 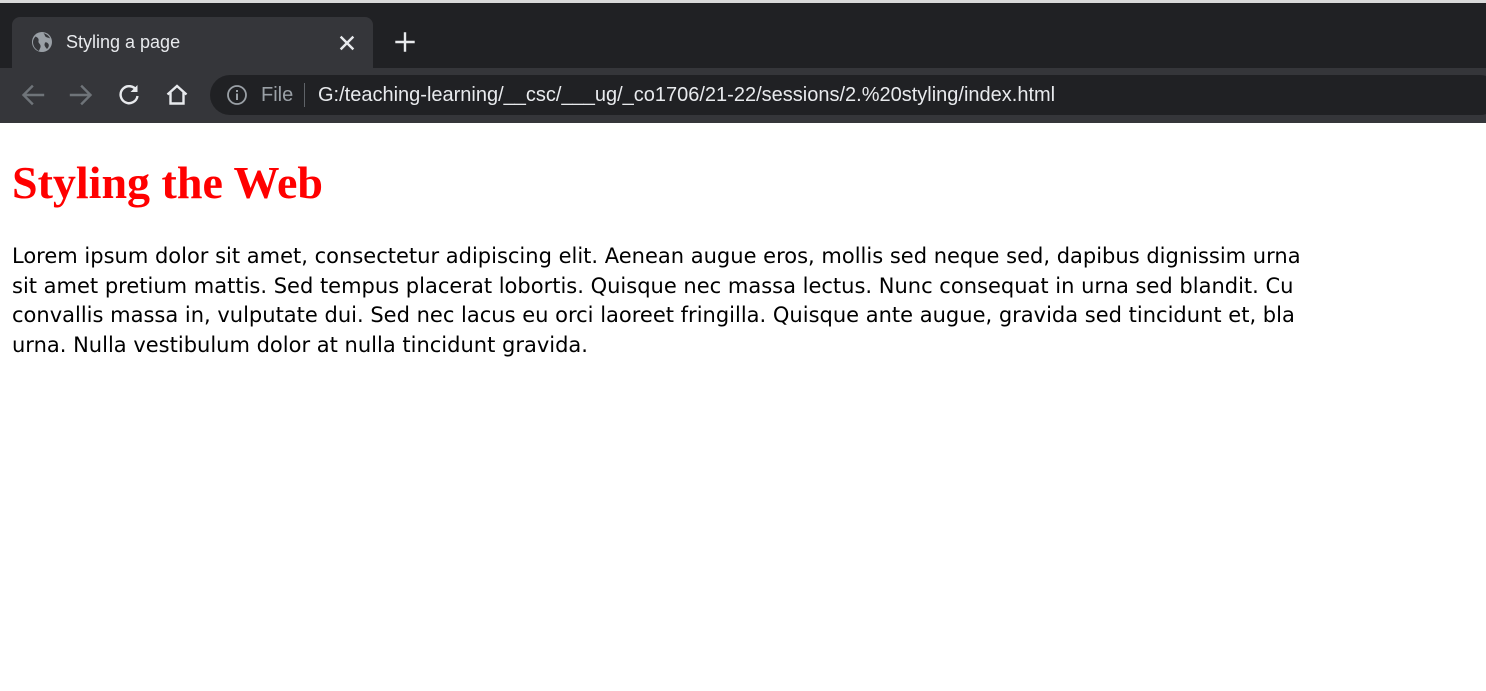 I want to click on arrow-left-icon, so click(x=33, y=95).